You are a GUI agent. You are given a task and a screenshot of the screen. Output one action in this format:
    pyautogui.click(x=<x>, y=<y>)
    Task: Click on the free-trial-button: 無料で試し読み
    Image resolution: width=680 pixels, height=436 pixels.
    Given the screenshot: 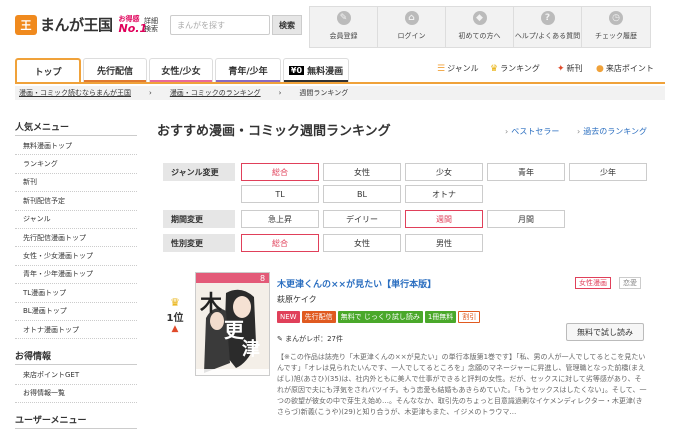 What is the action you would take?
    pyautogui.click(x=605, y=332)
    